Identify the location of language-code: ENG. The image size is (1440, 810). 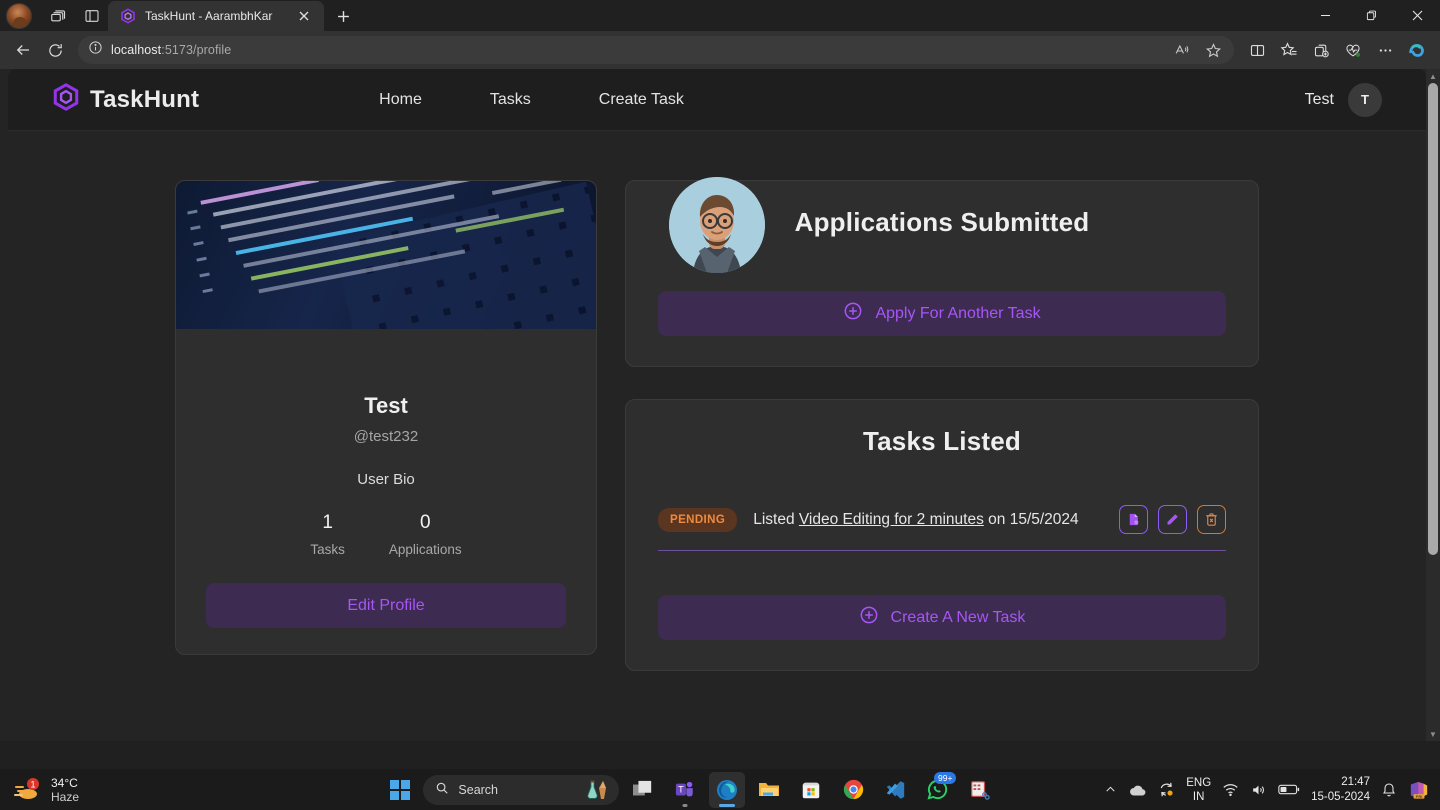
(1199, 782).